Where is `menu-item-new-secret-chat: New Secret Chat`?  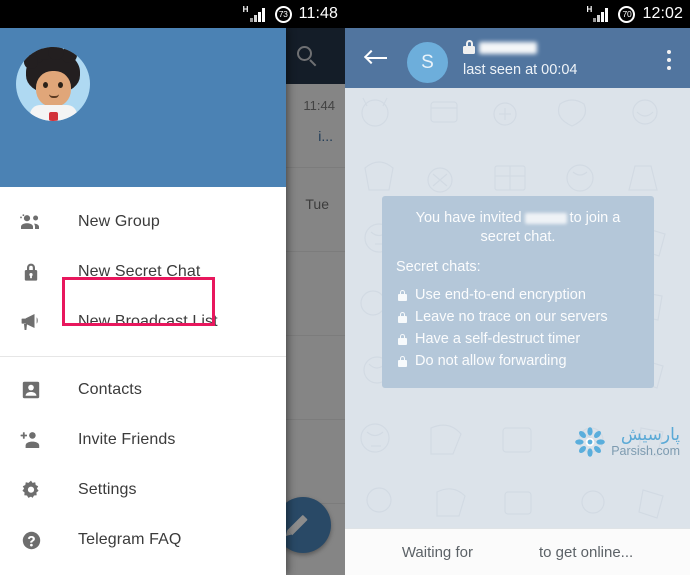 menu-item-new-secret-chat: New Secret Chat is located at coordinates (143, 272).